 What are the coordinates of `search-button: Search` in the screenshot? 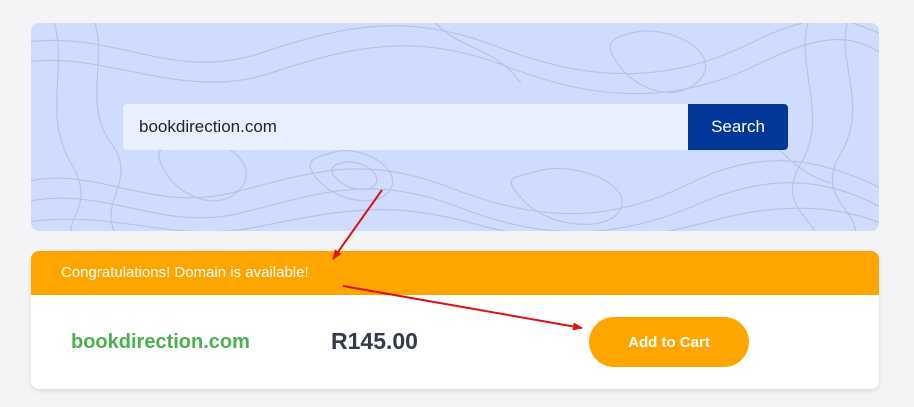 It's located at (738, 127).